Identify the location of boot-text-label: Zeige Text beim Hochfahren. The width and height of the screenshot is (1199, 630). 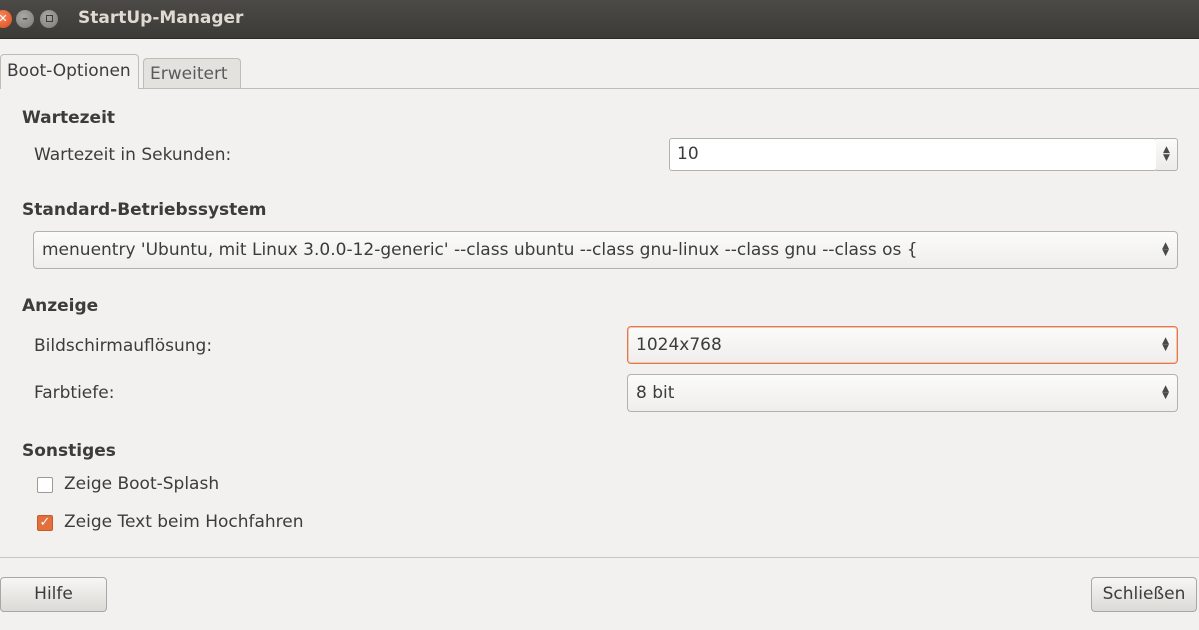
(184, 522).